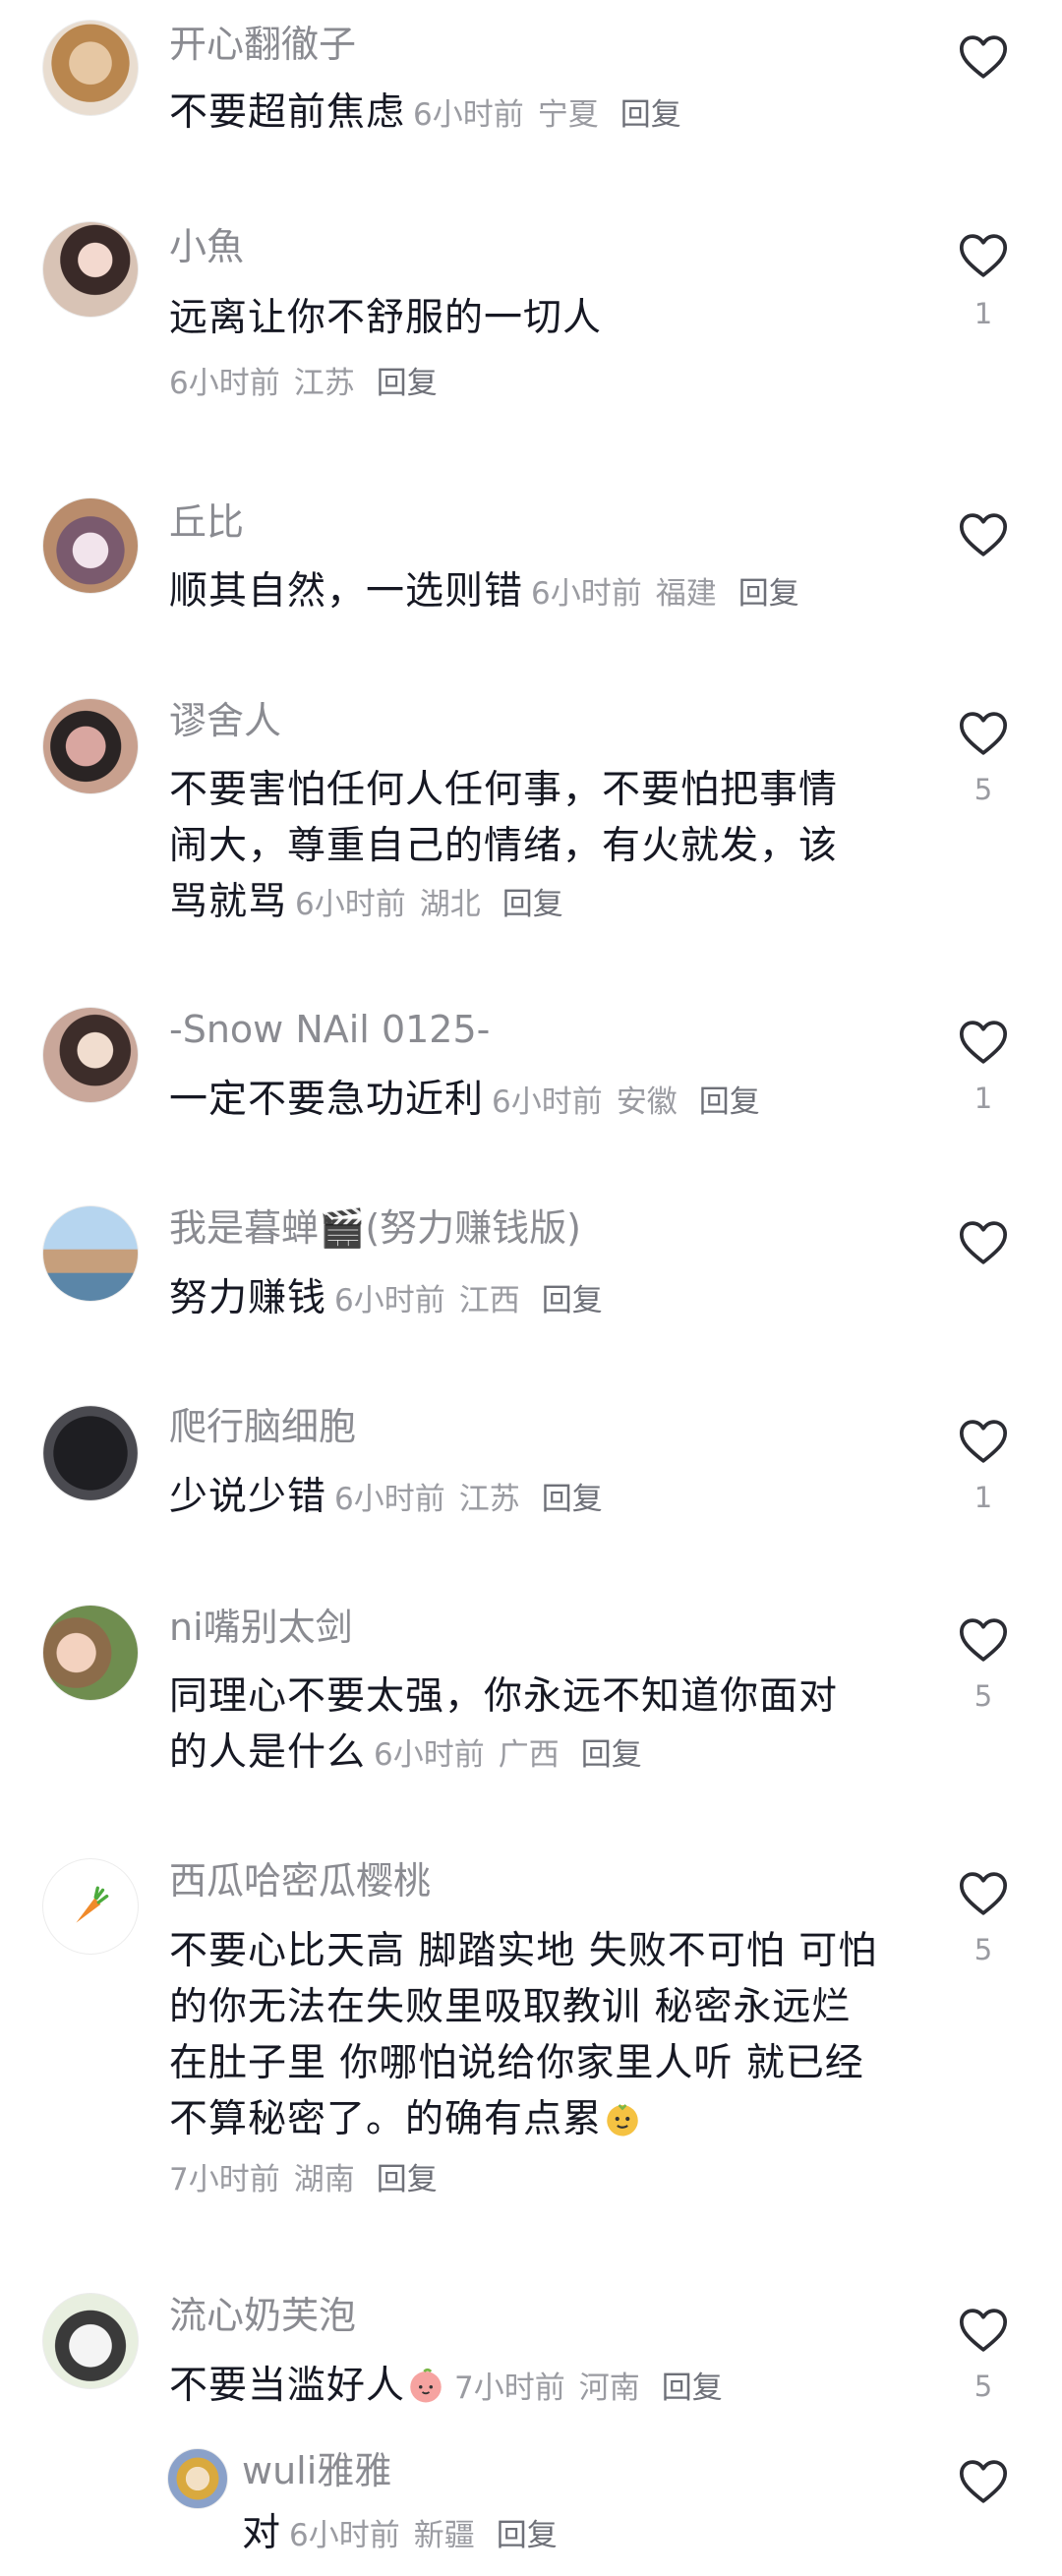  I want to click on comment-text: 对 6小时前 新疆 回复, so click(400, 2533).